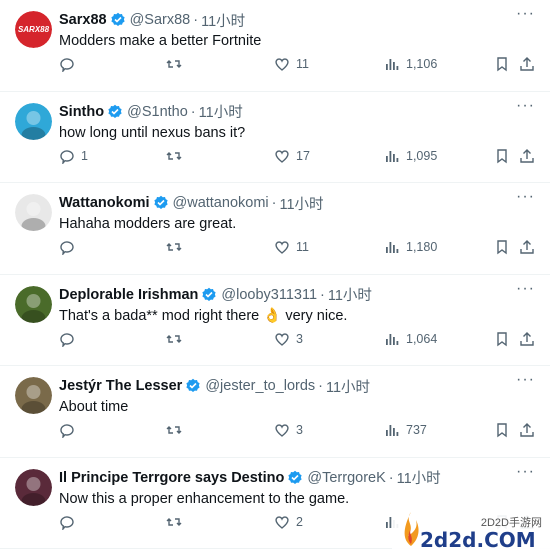  Describe the element at coordinates (120, 386) in the screenshot. I see `display-name: Jestýr The Lesser` at that location.